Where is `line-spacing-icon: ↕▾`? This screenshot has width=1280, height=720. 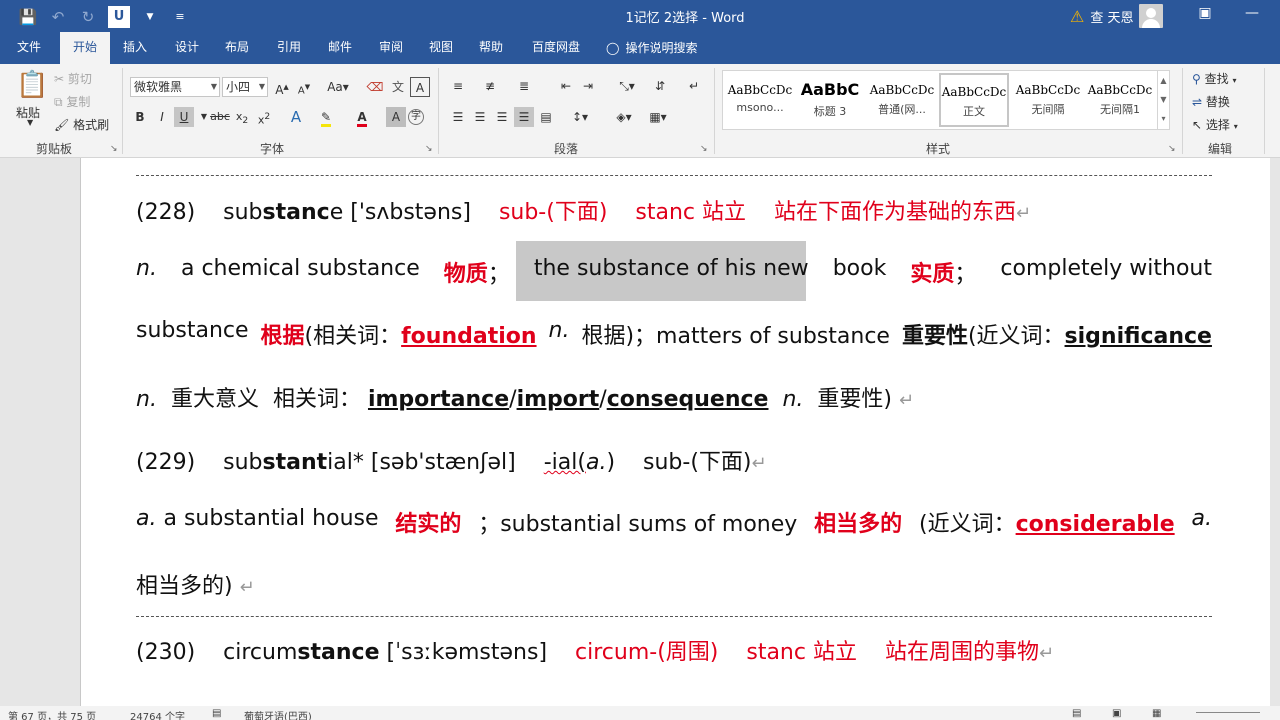 line-spacing-icon: ↕▾ is located at coordinates (580, 117).